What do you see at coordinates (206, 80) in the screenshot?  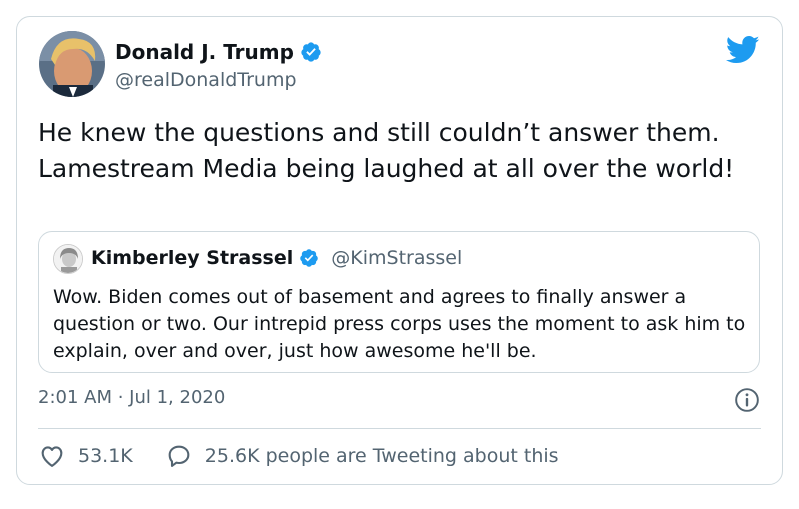 I see `author-handle: @realDonaldTrump` at bounding box center [206, 80].